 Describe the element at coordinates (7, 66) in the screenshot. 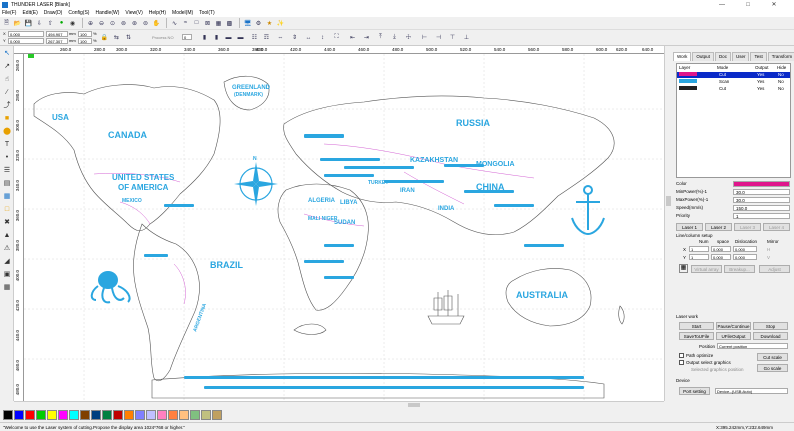

I see `node-edit-tool-icon: ↗` at that location.